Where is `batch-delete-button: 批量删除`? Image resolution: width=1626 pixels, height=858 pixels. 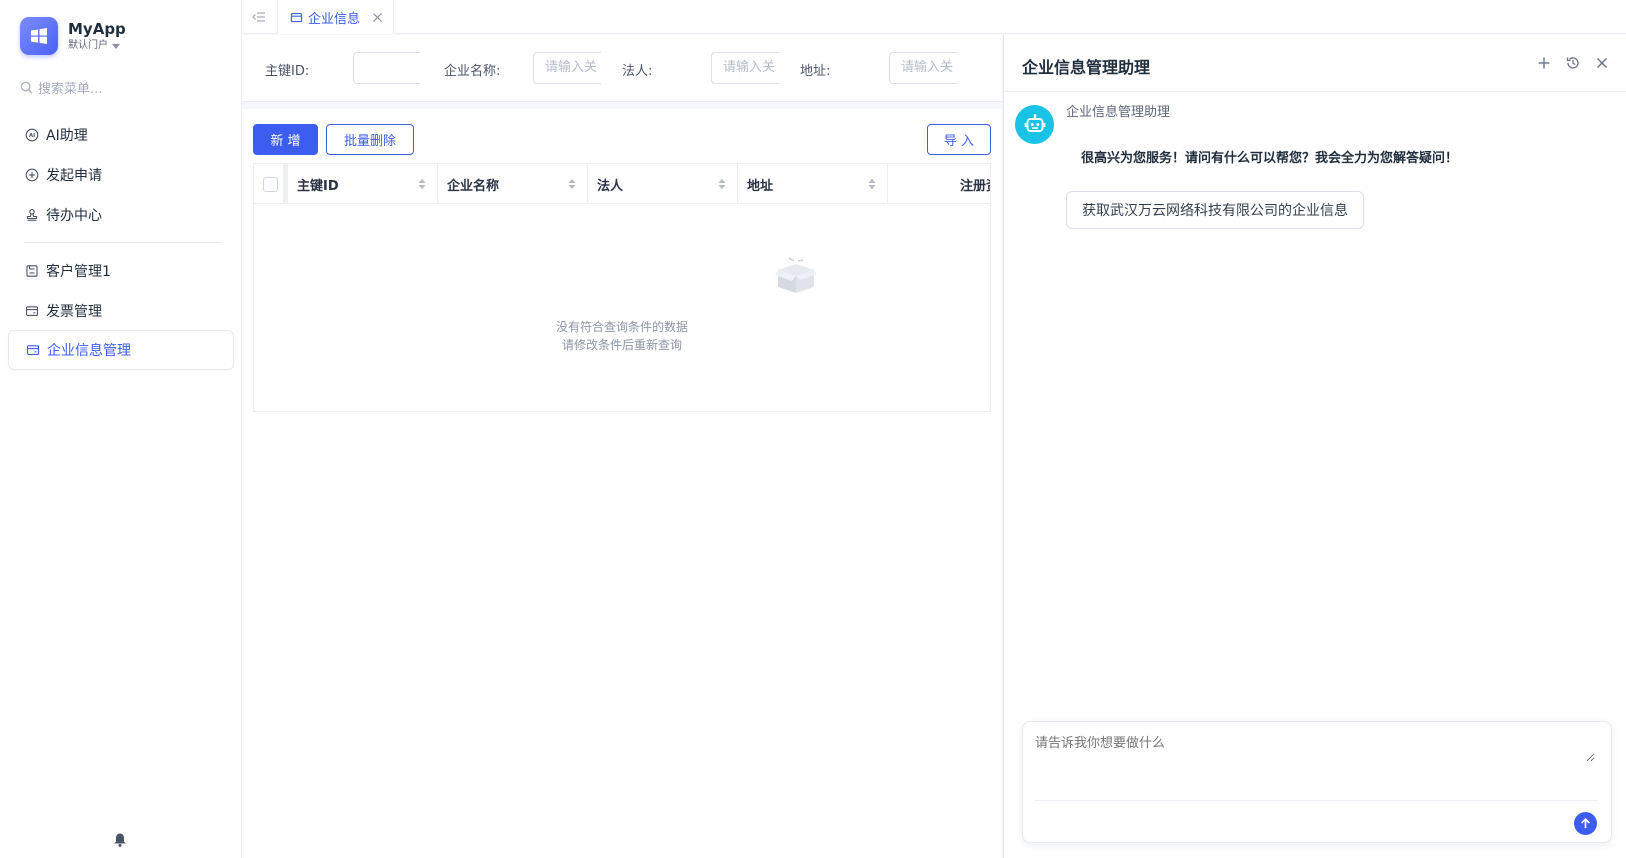
batch-delete-button: 批量删除 is located at coordinates (370, 139).